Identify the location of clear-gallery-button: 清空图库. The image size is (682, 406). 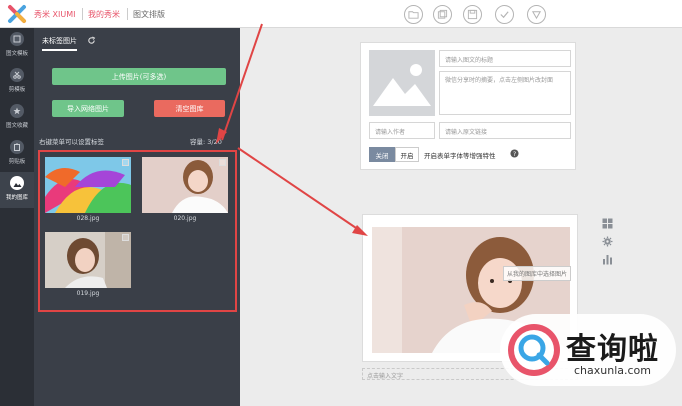
(189, 108).